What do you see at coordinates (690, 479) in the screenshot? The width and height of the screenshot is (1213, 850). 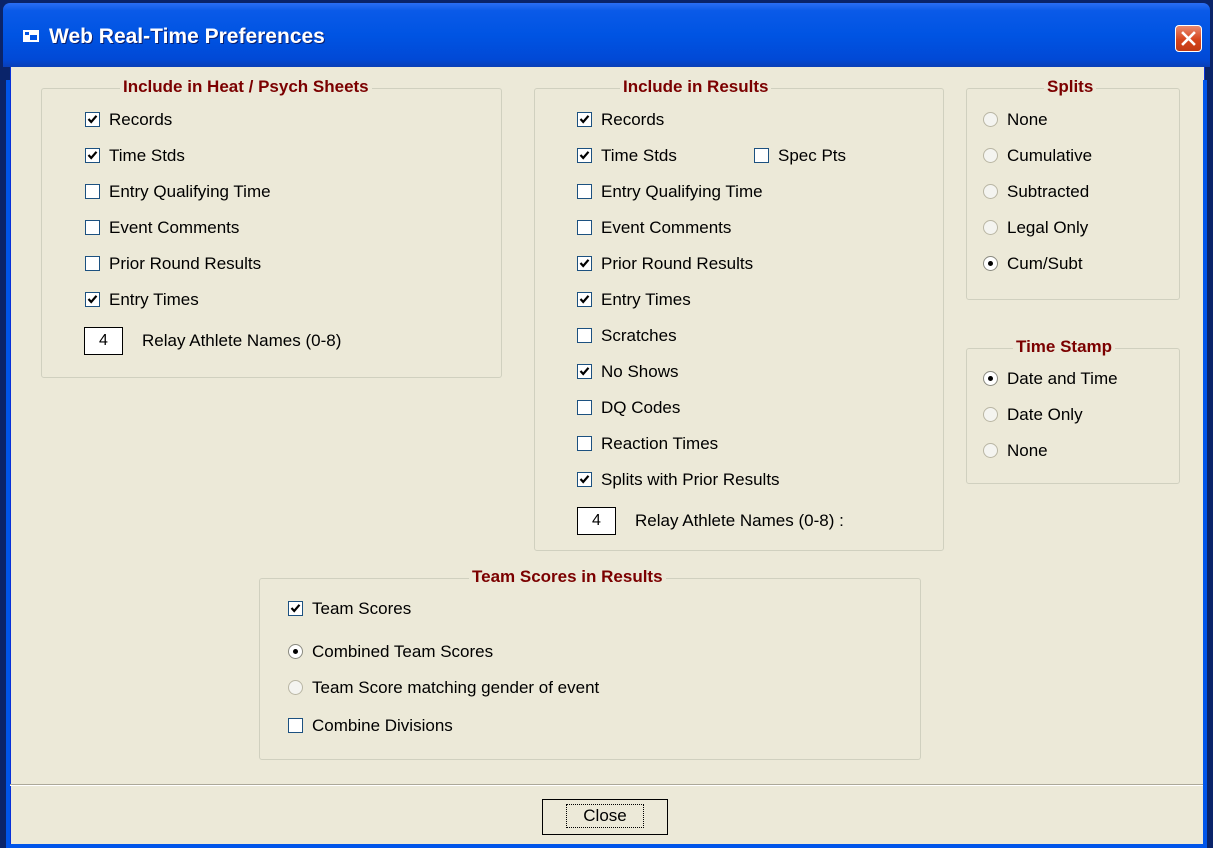 I see `results-splits-with-prior-results-label: Splits with Prior Results` at bounding box center [690, 479].